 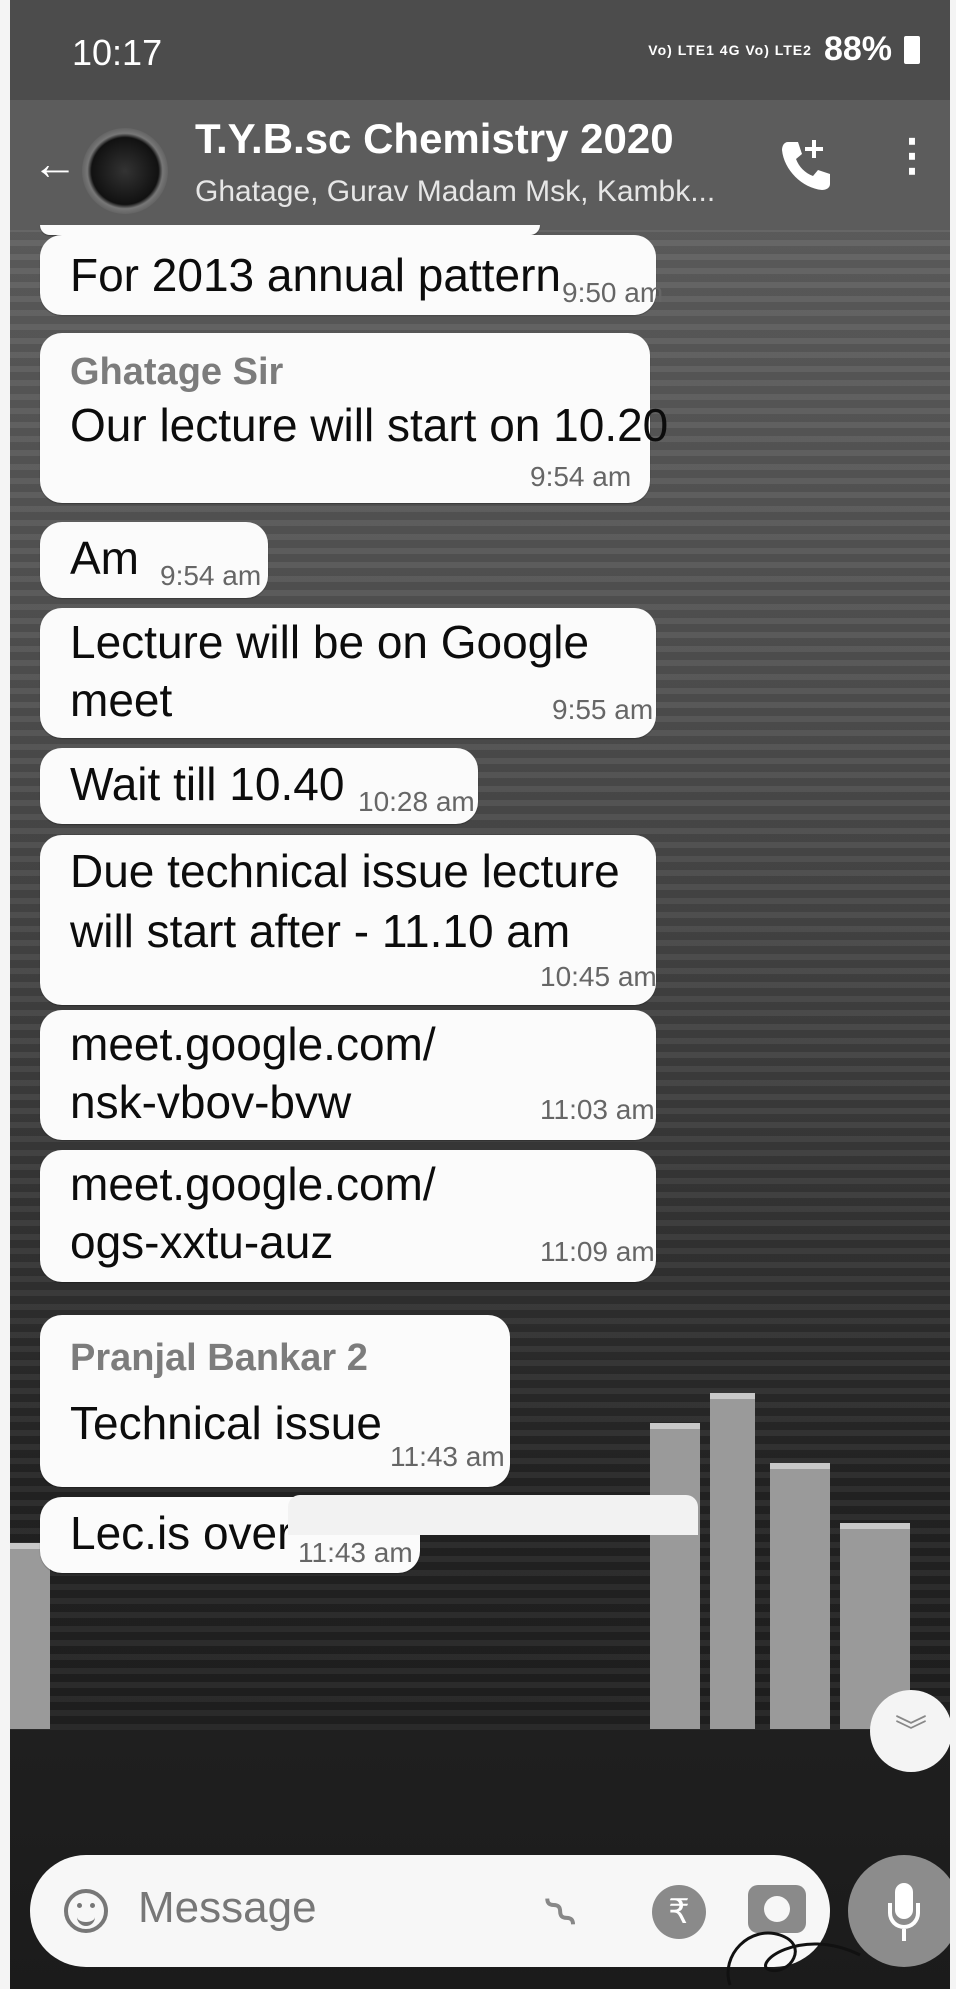 What do you see at coordinates (210, 1102) in the screenshot?
I see `message-link-line2: nsk-vbov-bvw` at bounding box center [210, 1102].